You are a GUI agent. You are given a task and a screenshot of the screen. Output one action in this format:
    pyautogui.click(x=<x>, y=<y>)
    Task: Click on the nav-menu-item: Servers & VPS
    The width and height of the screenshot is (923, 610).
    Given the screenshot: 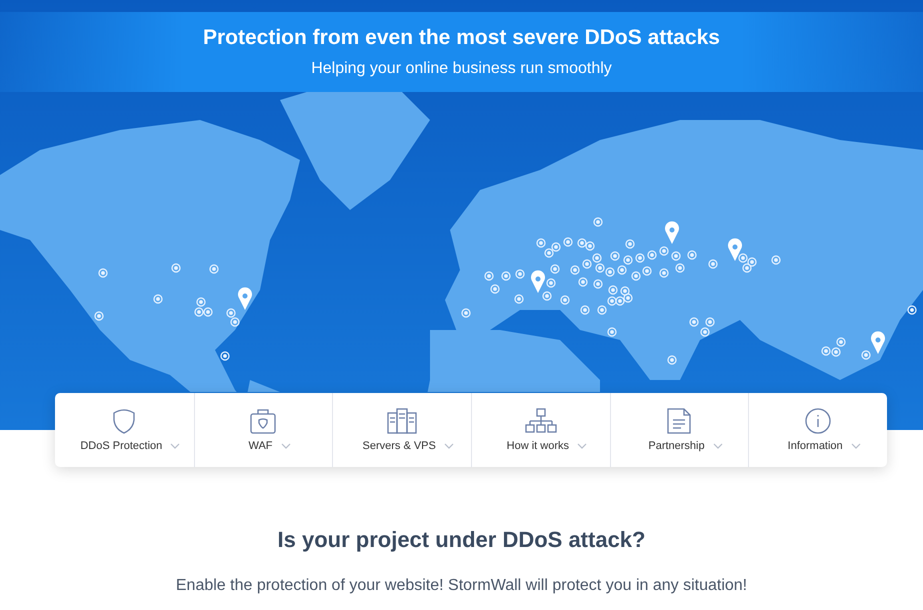 What is the action you would take?
    pyautogui.click(x=401, y=430)
    